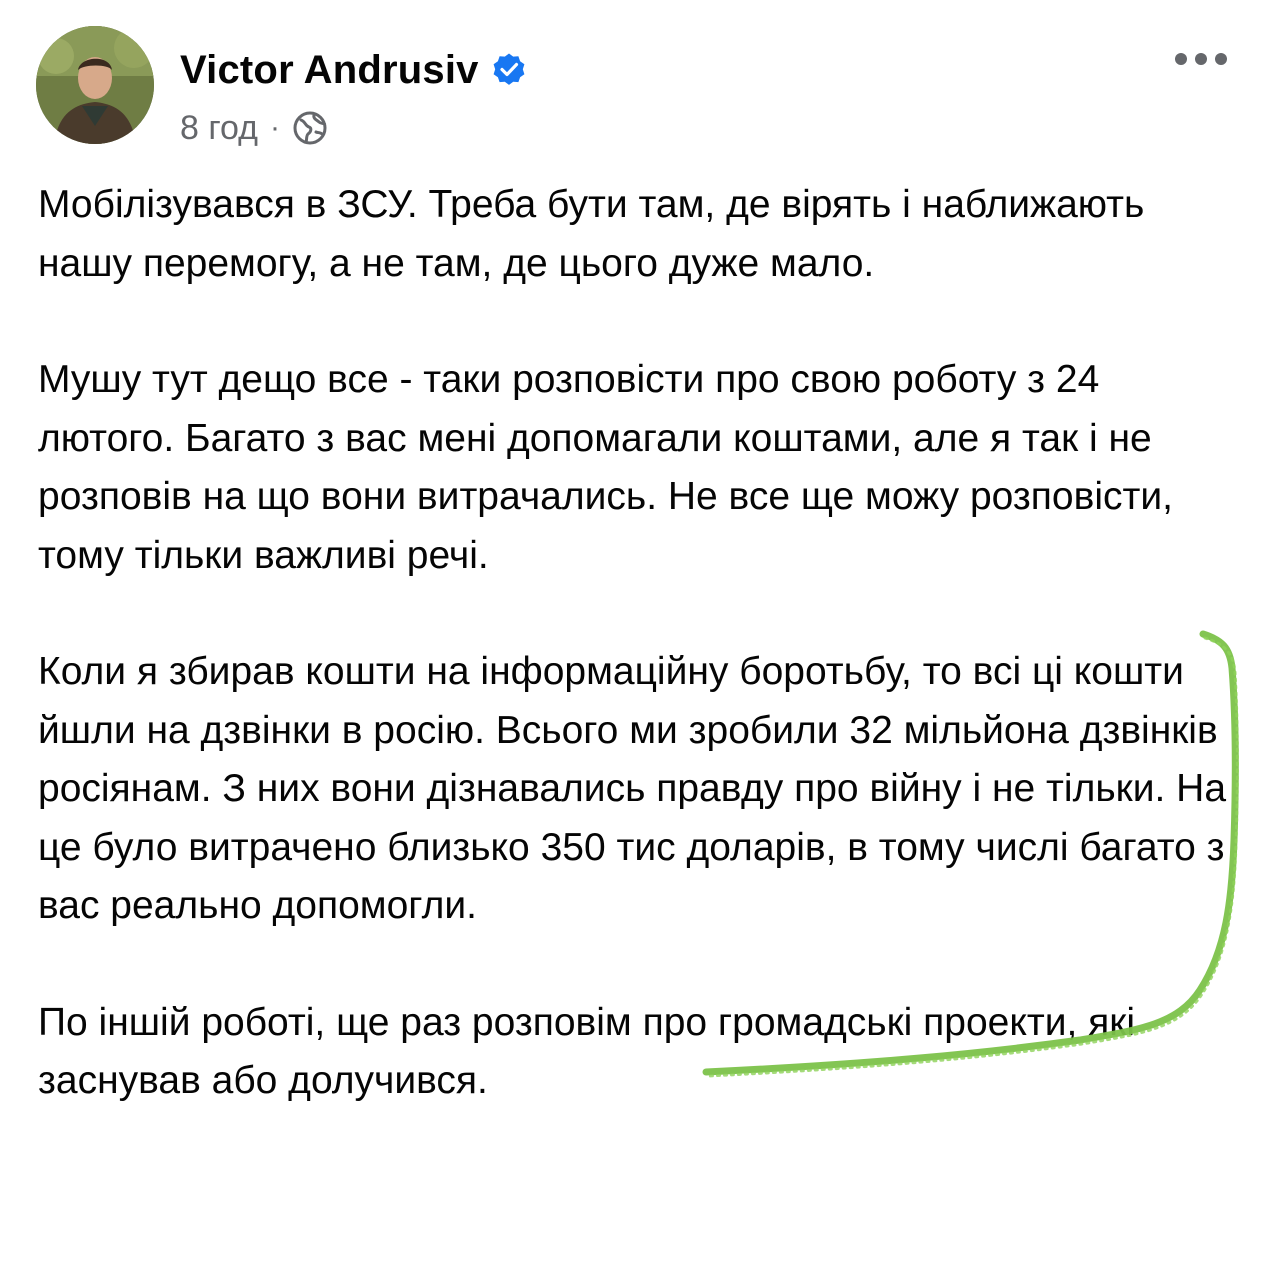  I want to click on verified-badge-icon, so click(509, 69).